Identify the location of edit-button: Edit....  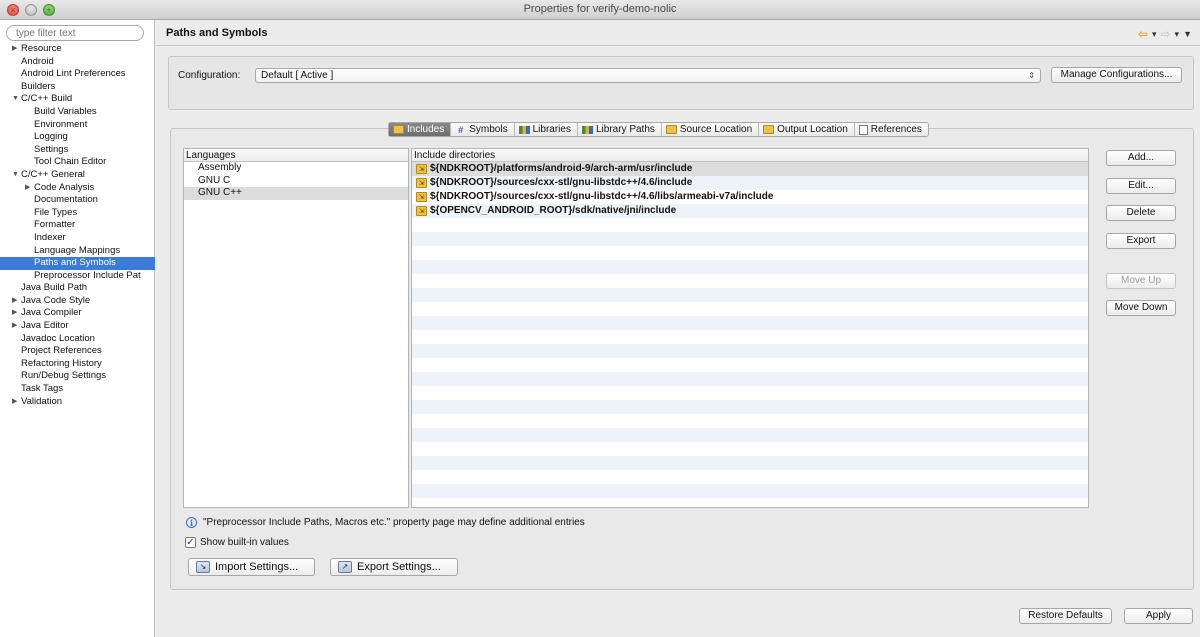
(1141, 186).